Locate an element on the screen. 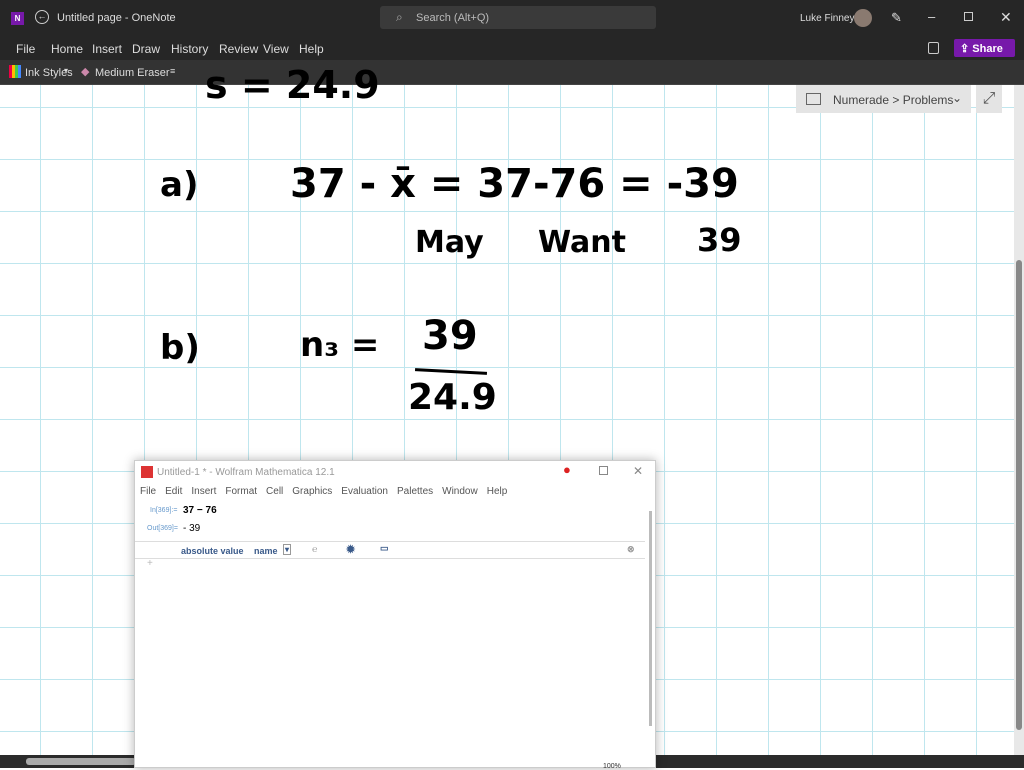 This screenshot has width=1024, height=770. menu-cell: Cell is located at coordinates (274, 491).